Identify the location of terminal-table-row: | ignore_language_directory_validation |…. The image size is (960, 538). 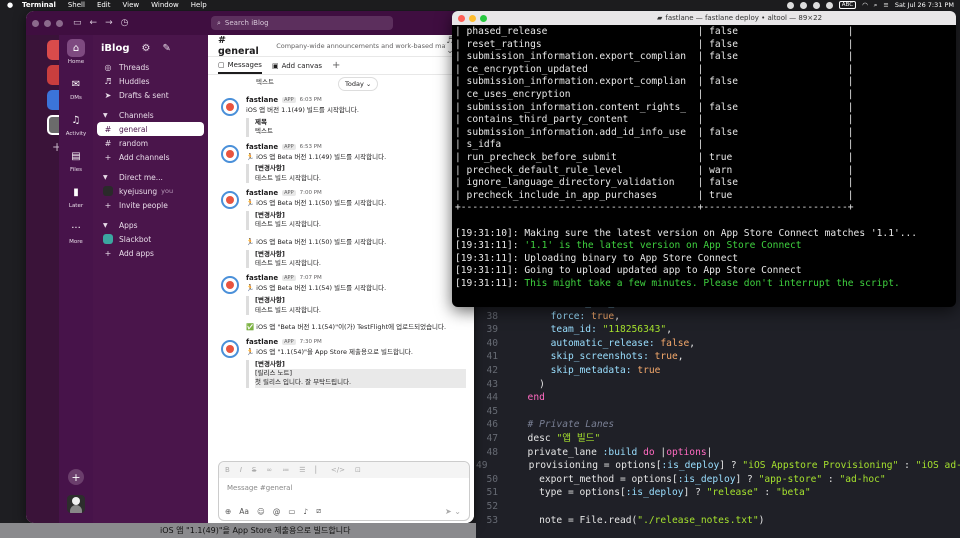
(654, 183).